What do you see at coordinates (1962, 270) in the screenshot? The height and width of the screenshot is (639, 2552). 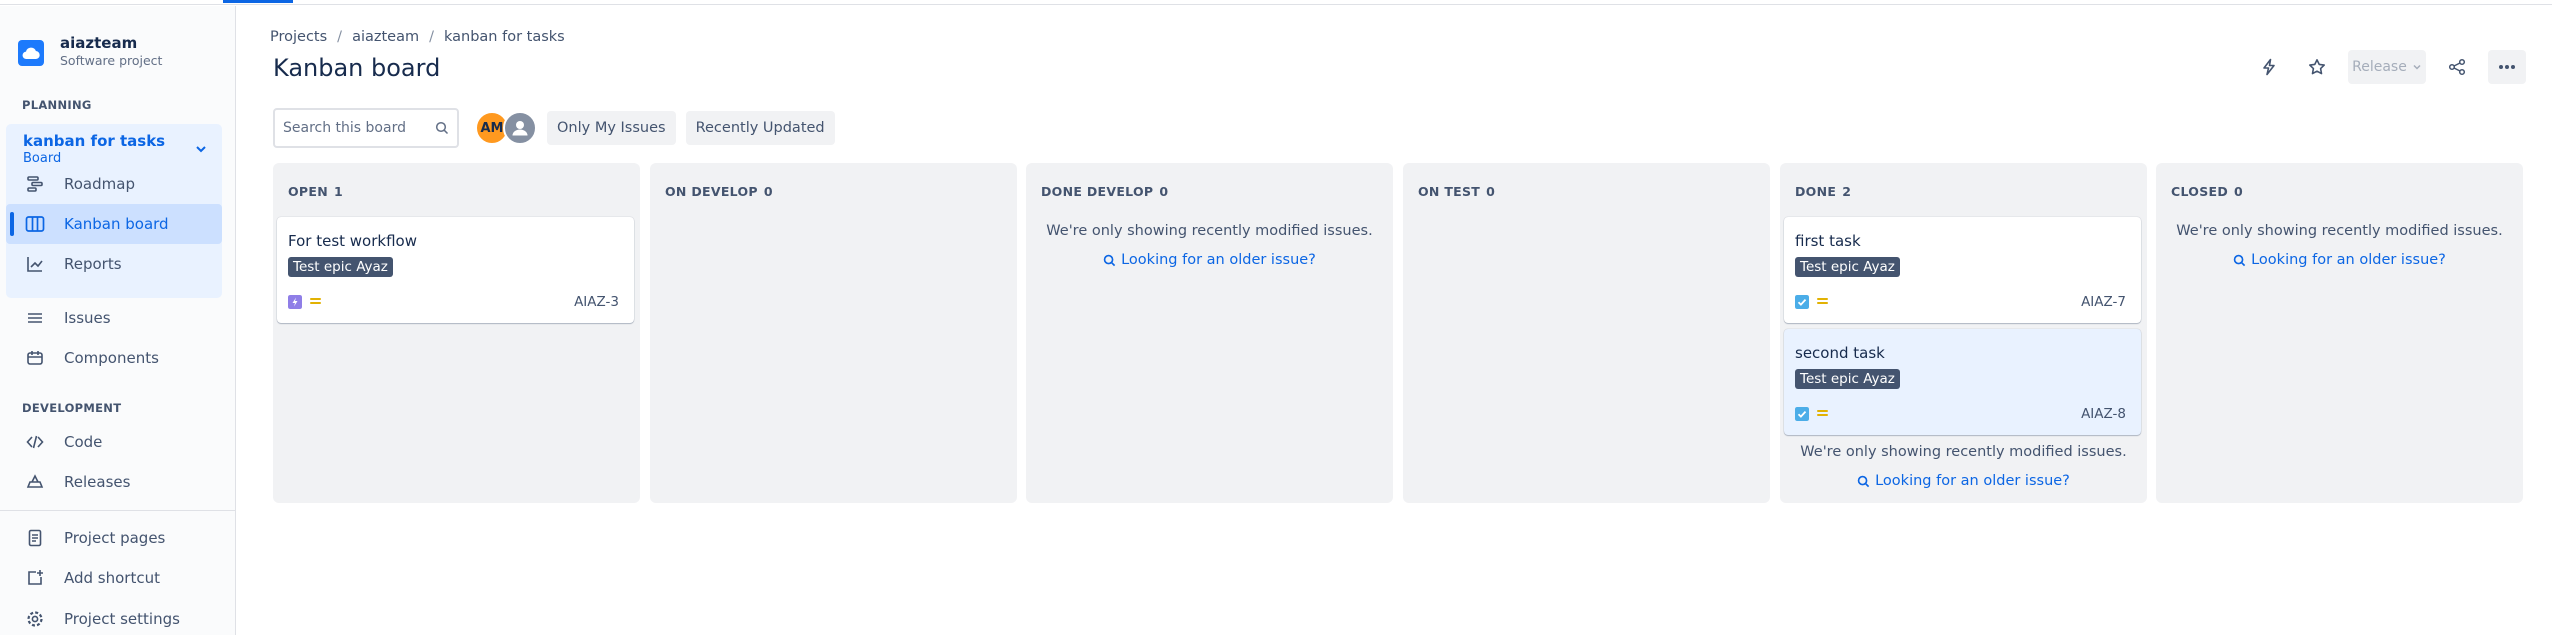 I see `issue-card: first task Test epic Ayaz AIAZ-7` at bounding box center [1962, 270].